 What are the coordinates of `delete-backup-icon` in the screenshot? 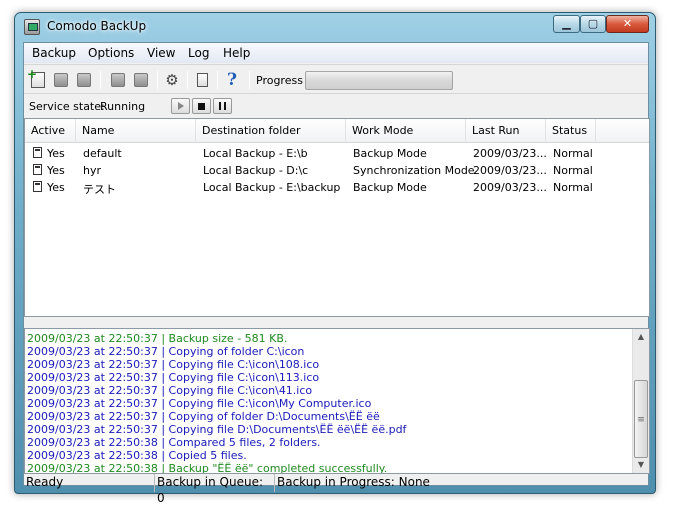 It's located at (84, 80).